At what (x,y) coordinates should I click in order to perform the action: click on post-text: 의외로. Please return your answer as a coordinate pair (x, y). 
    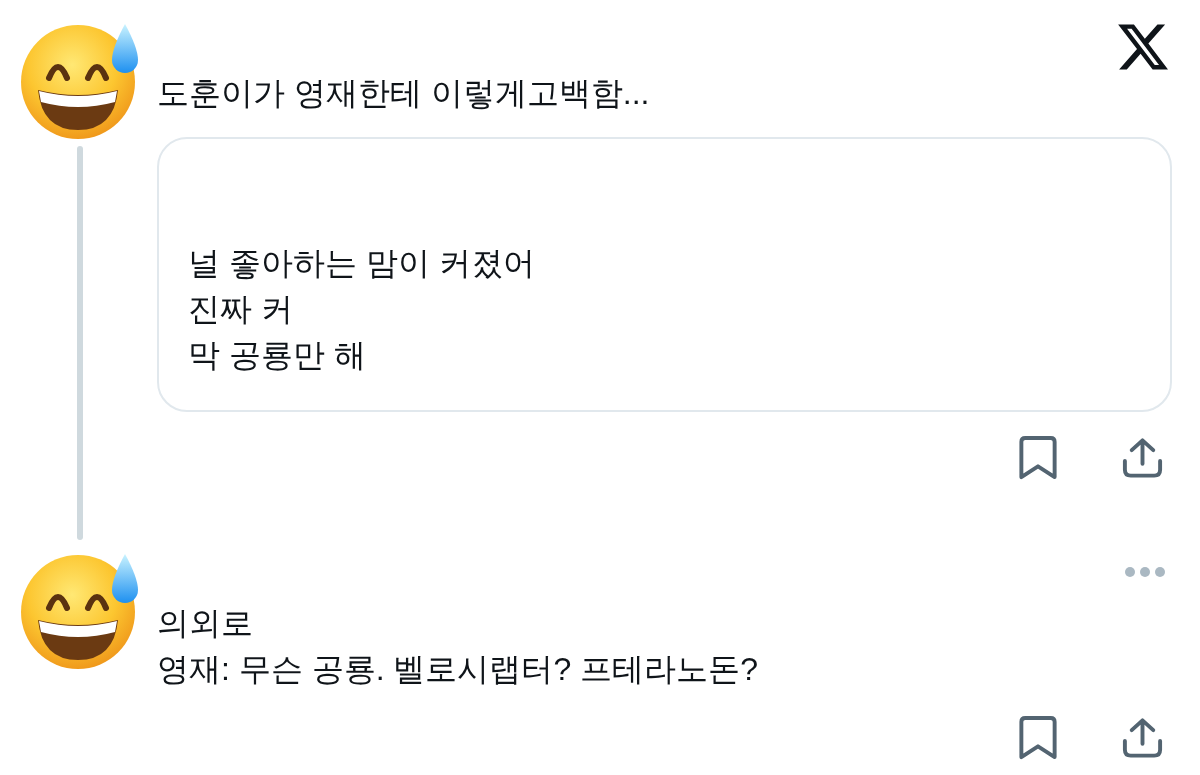
    Looking at the image, I should click on (205, 623).